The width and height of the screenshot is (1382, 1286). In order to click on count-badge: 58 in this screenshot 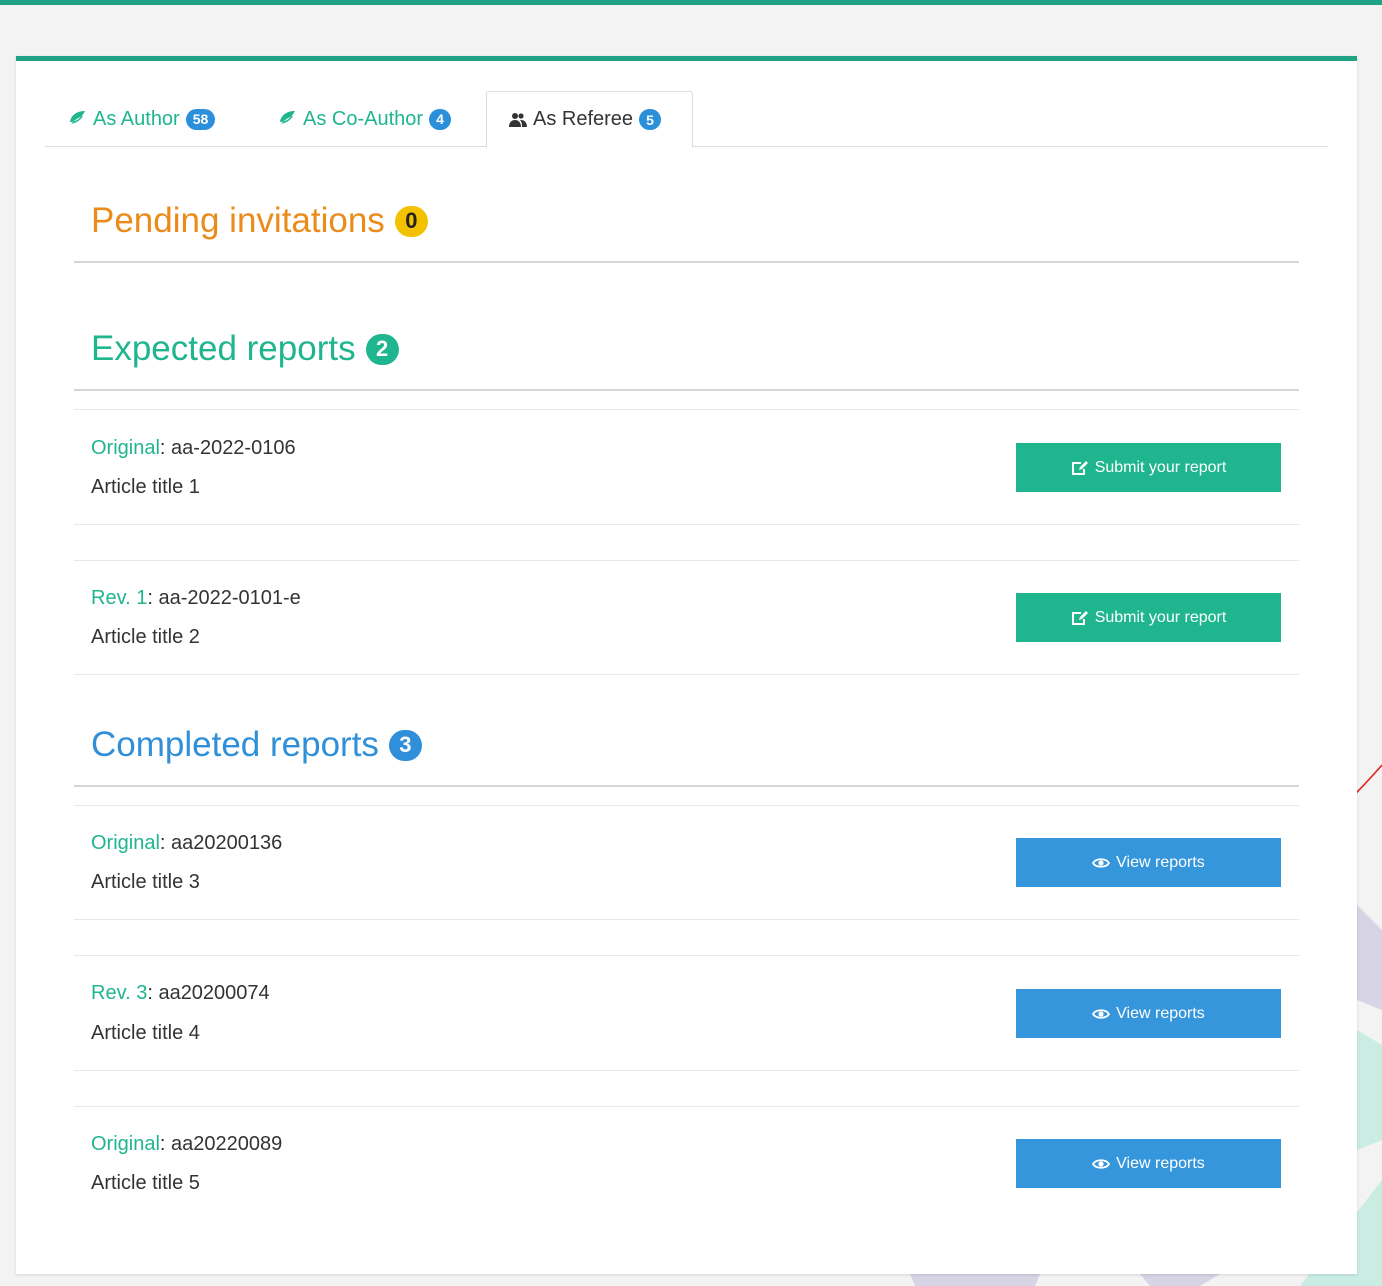, I will do `click(200, 119)`.